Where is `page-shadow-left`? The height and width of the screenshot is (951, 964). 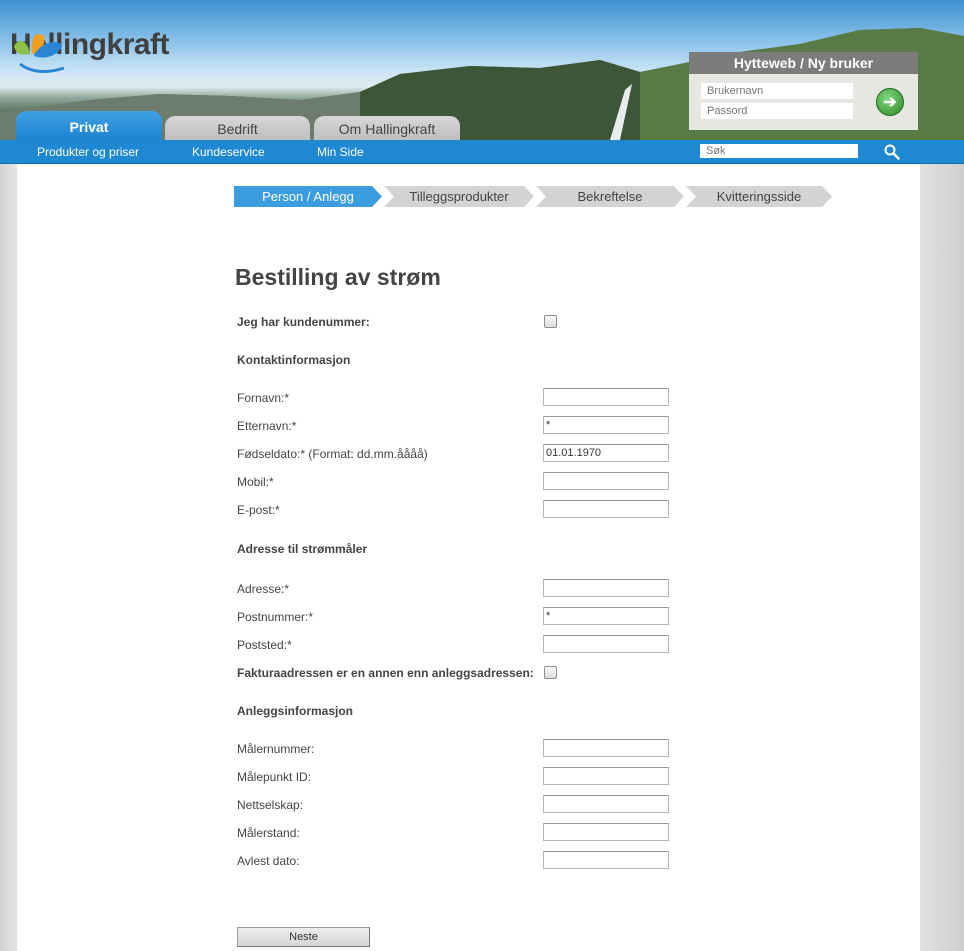
page-shadow-left is located at coordinates (8, 557).